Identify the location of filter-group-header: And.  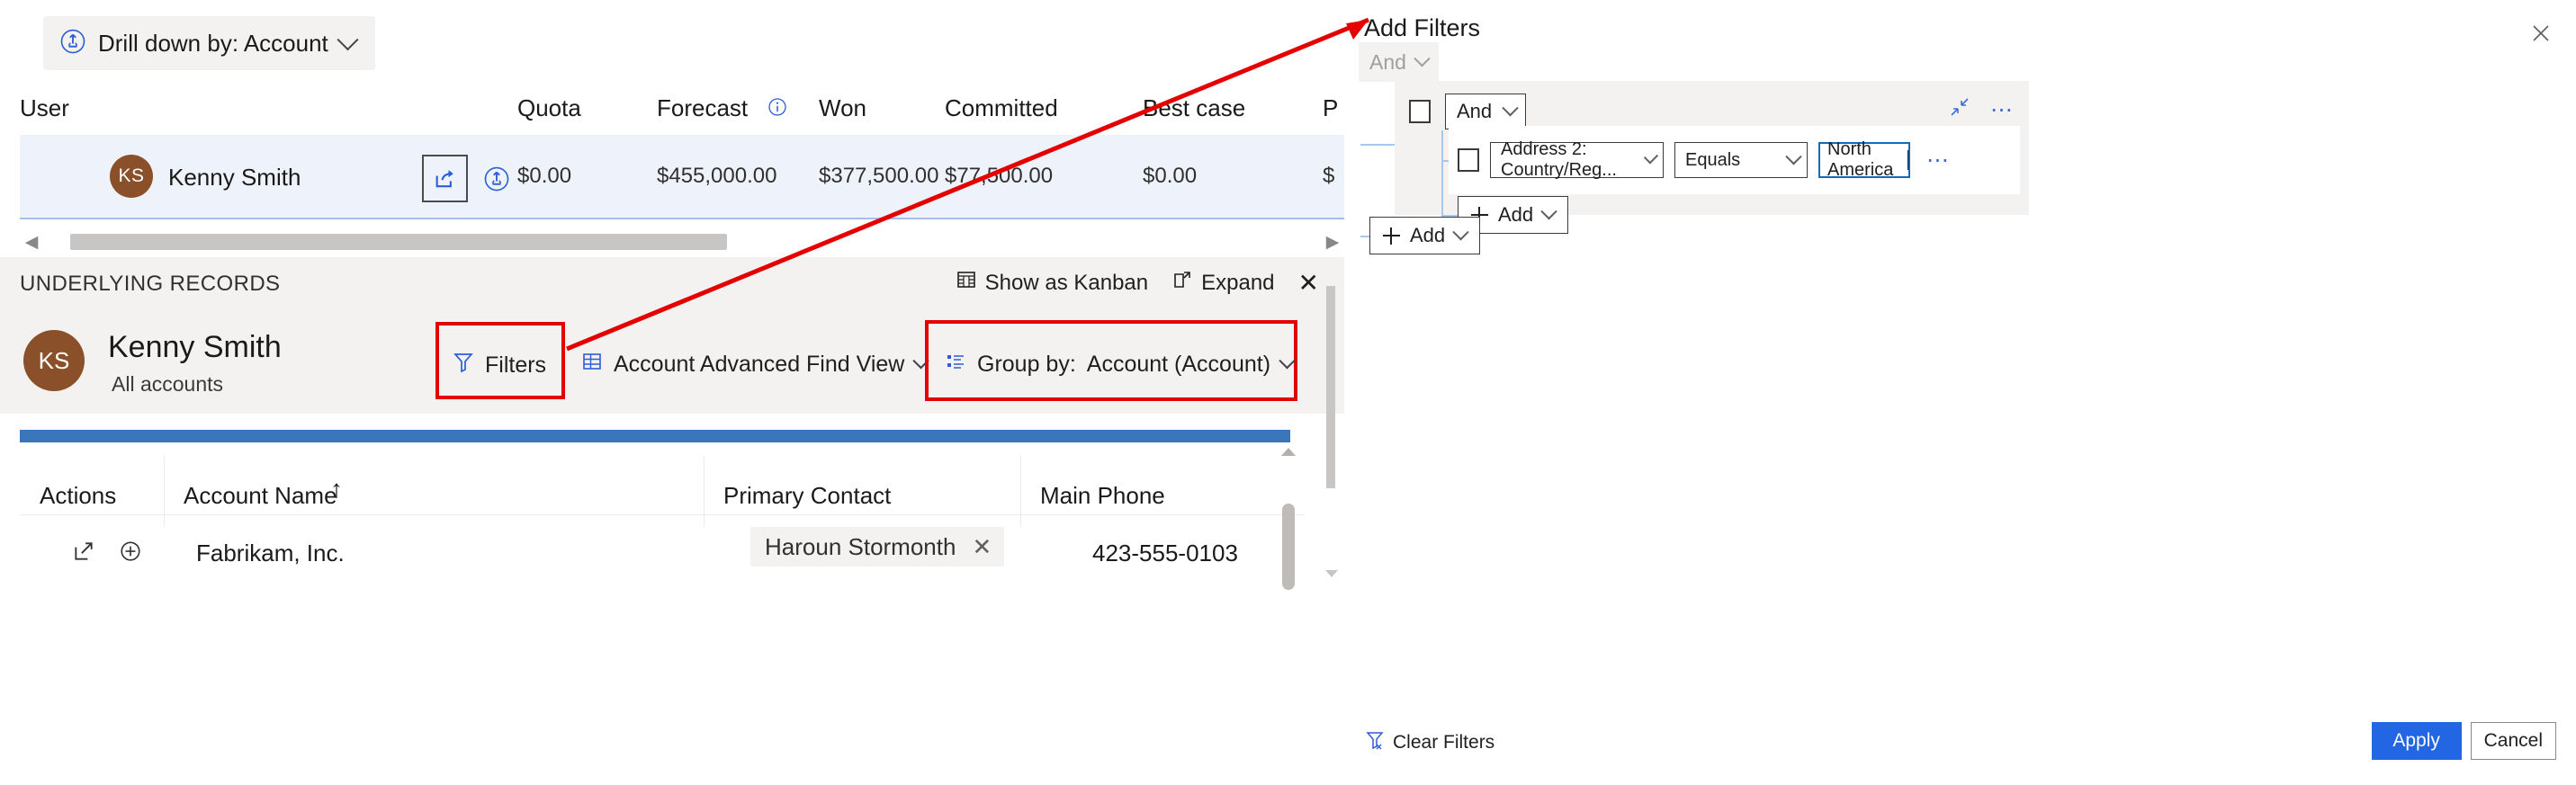
(1468, 111).